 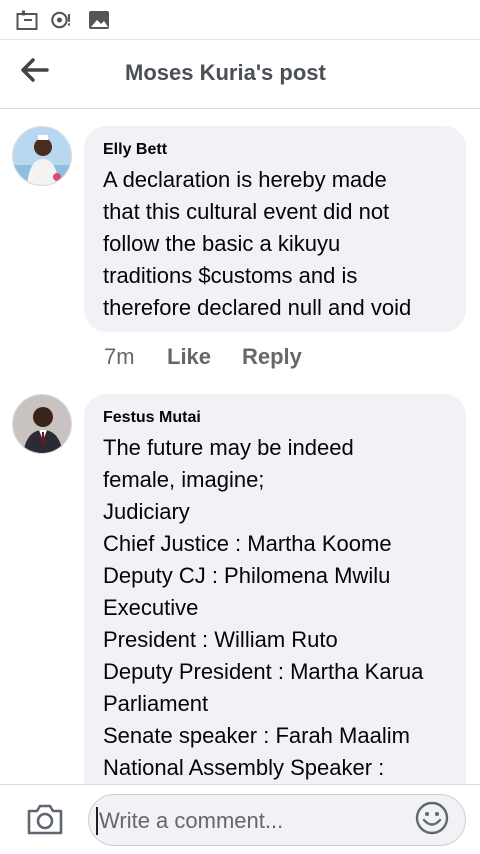 What do you see at coordinates (225, 72) in the screenshot?
I see `page-title: Moses Kuria's post` at bounding box center [225, 72].